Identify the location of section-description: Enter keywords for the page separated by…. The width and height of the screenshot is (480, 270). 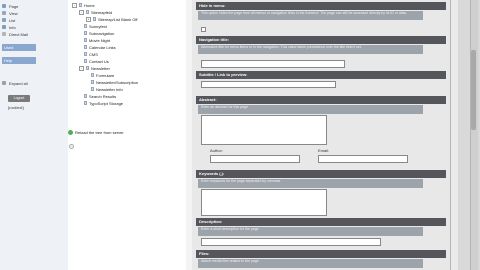
(310, 183).